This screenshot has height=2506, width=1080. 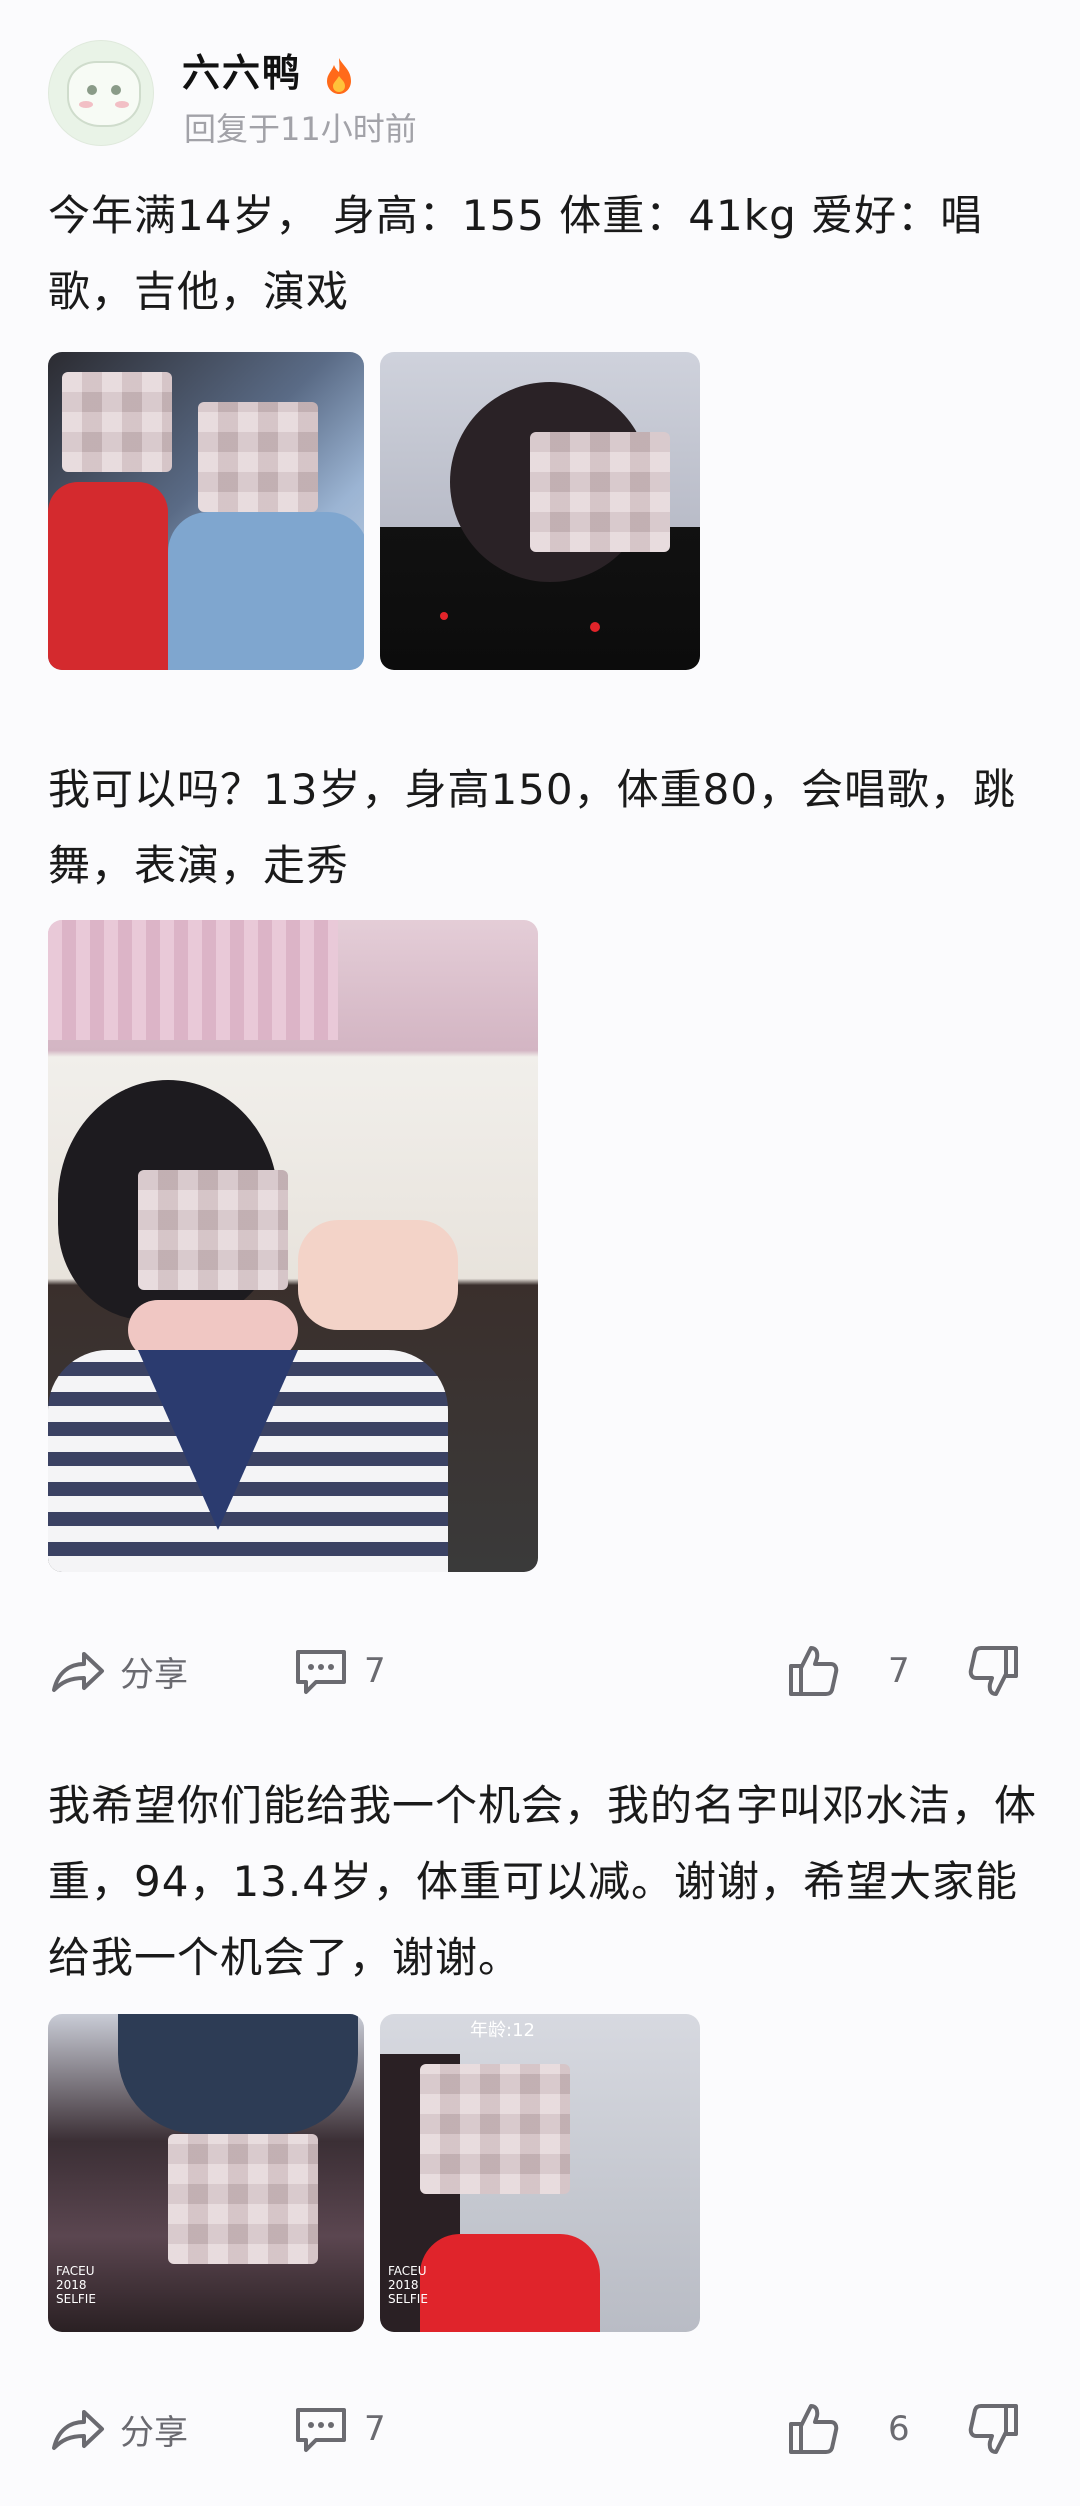 What do you see at coordinates (516, 253) in the screenshot?
I see `comment-text-1: 今年满14岁， 身高：155 体重：41kg 爱好：唱歌，吉他，演戏` at bounding box center [516, 253].